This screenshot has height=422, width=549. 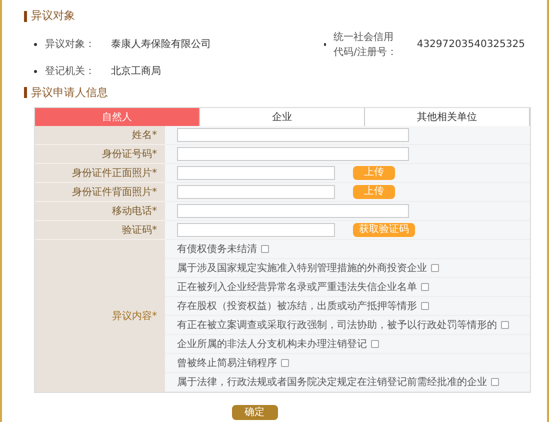 What do you see at coordinates (366, 45) in the screenshot?
I see `field-label: 统一社会信用代码/注册号：` at bounding box center [366, 45].